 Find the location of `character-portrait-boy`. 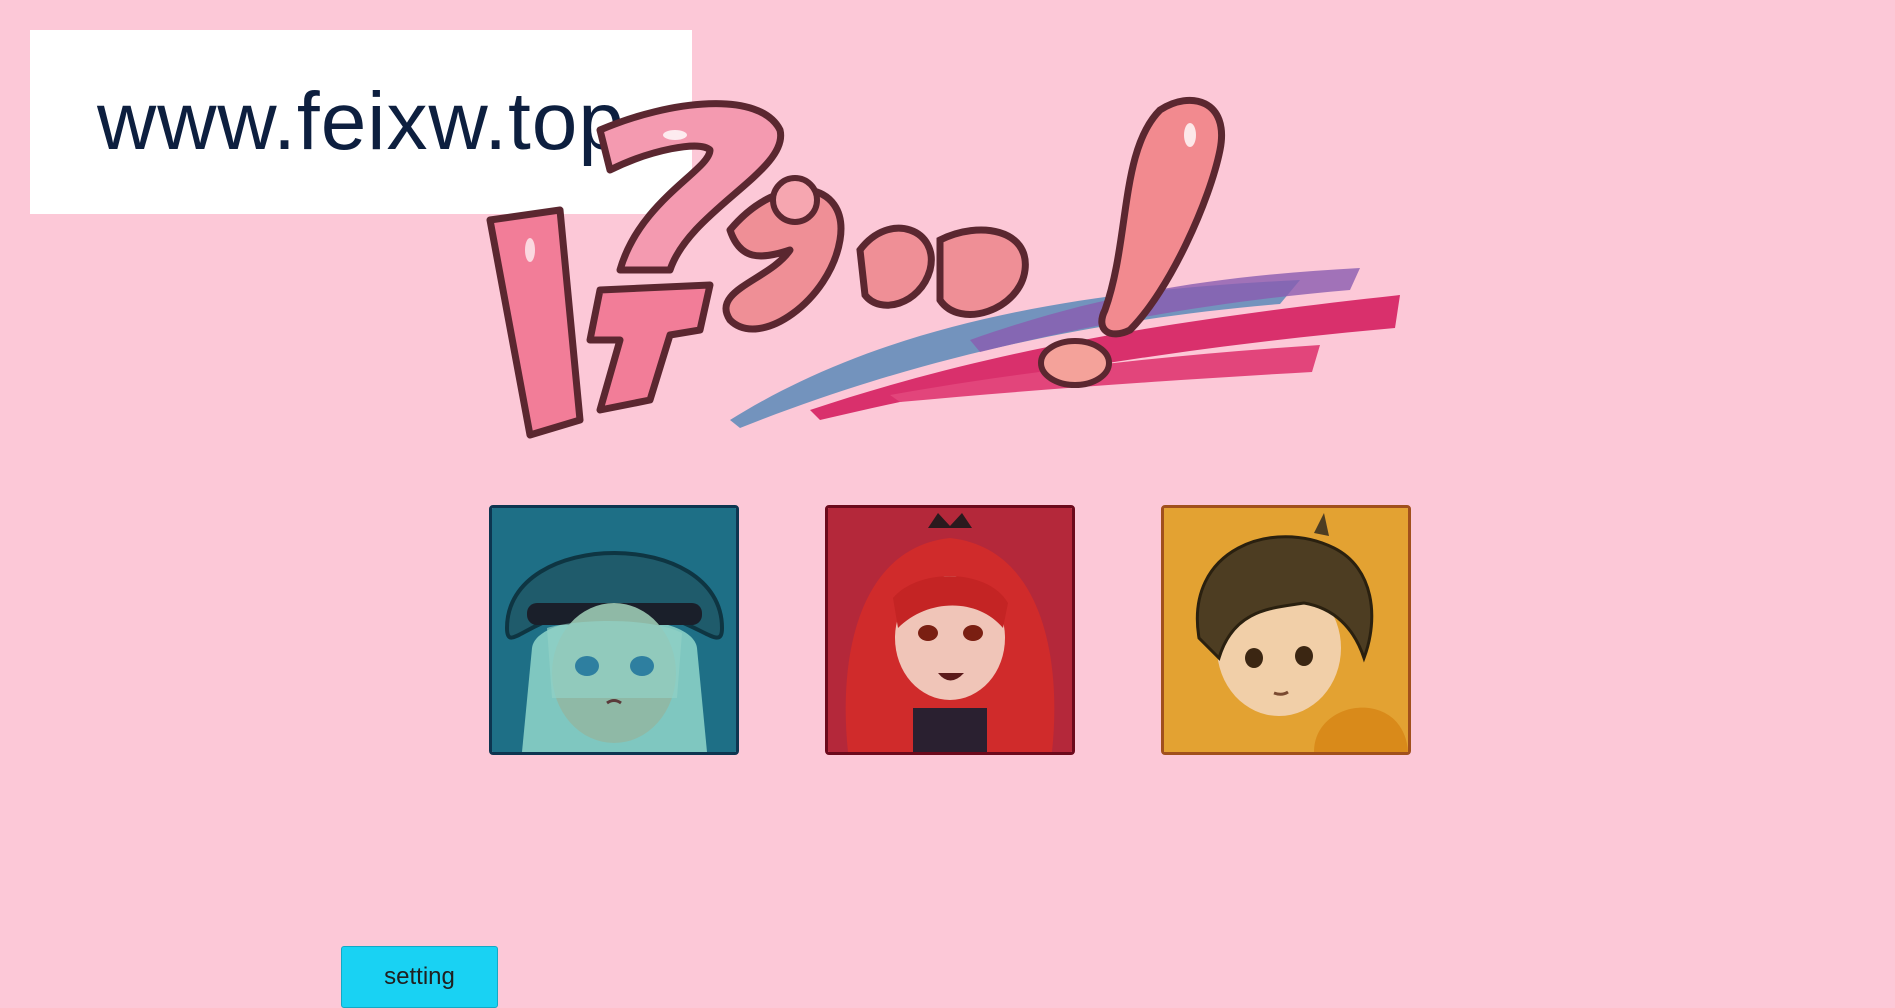

character-portrait-boy is located at coordinates (1286, 630).